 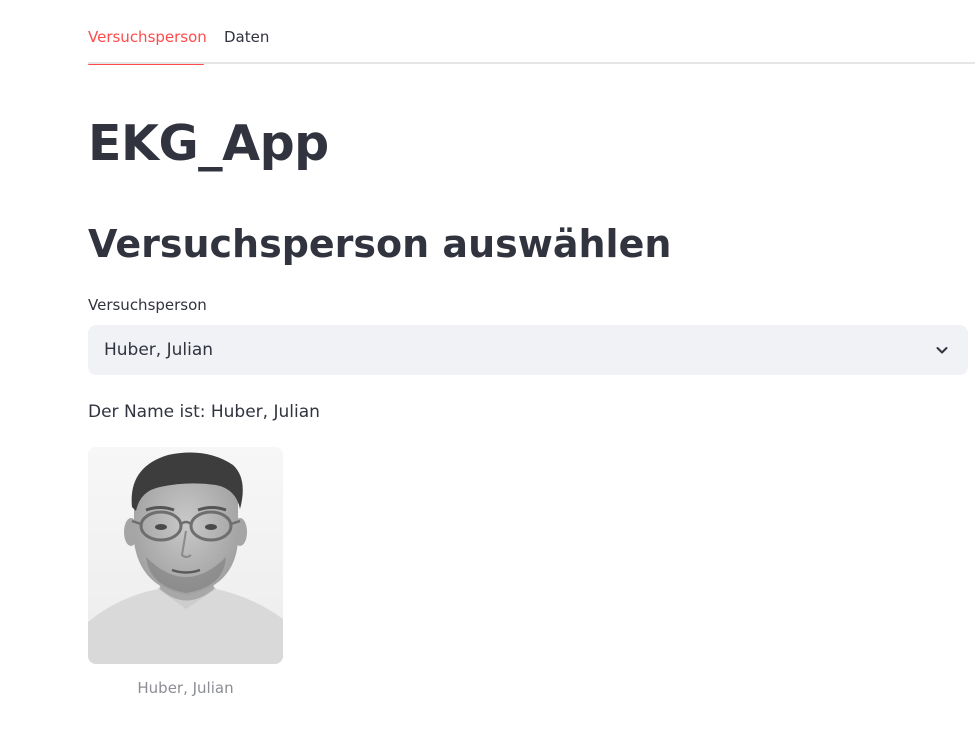 I want to click on tab-divider, so click(x=531, y=63).